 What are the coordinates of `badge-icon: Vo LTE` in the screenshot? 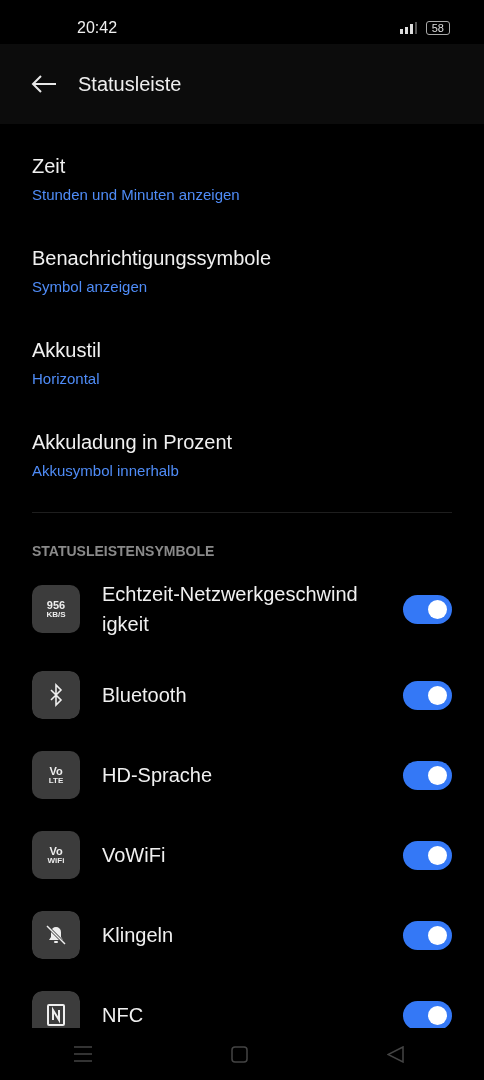 It's located at (56, 775).